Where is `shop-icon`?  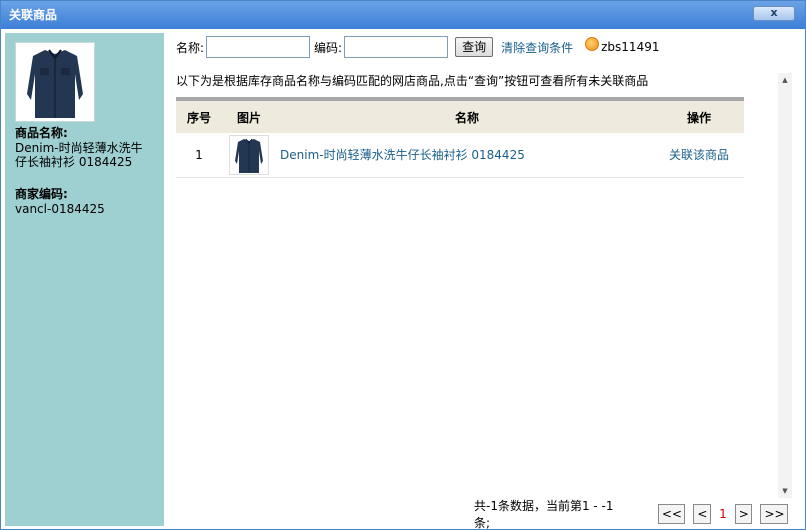
shop-icon is located at coordinates (592, 44).